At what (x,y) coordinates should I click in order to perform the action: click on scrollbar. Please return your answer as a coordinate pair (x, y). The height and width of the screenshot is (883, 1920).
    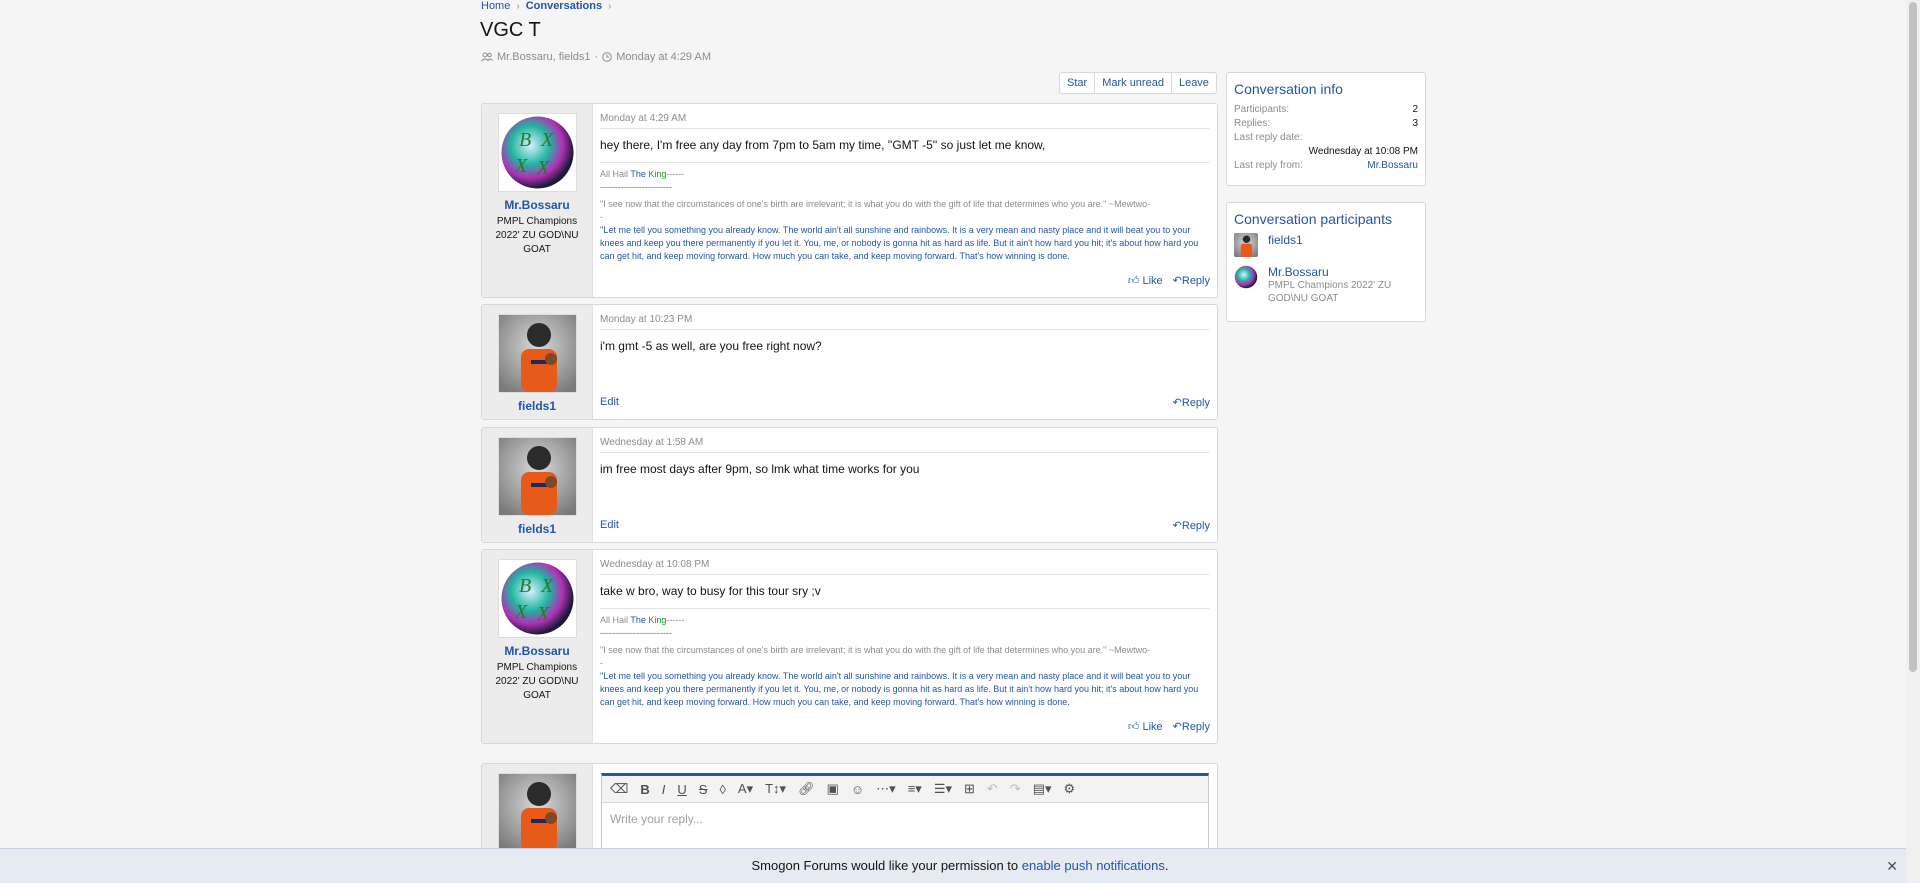
    Looking at the image, I should click on (1913, 441).